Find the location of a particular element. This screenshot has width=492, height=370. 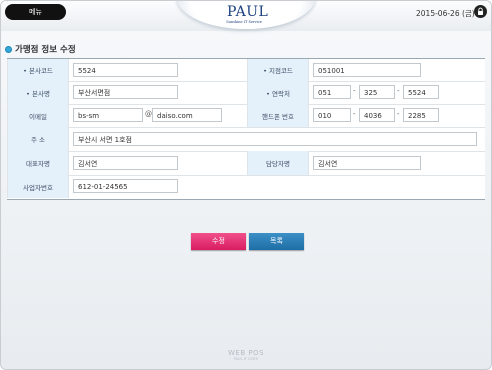

contact-field-3: 5524 is located at coordinates (421, 92).